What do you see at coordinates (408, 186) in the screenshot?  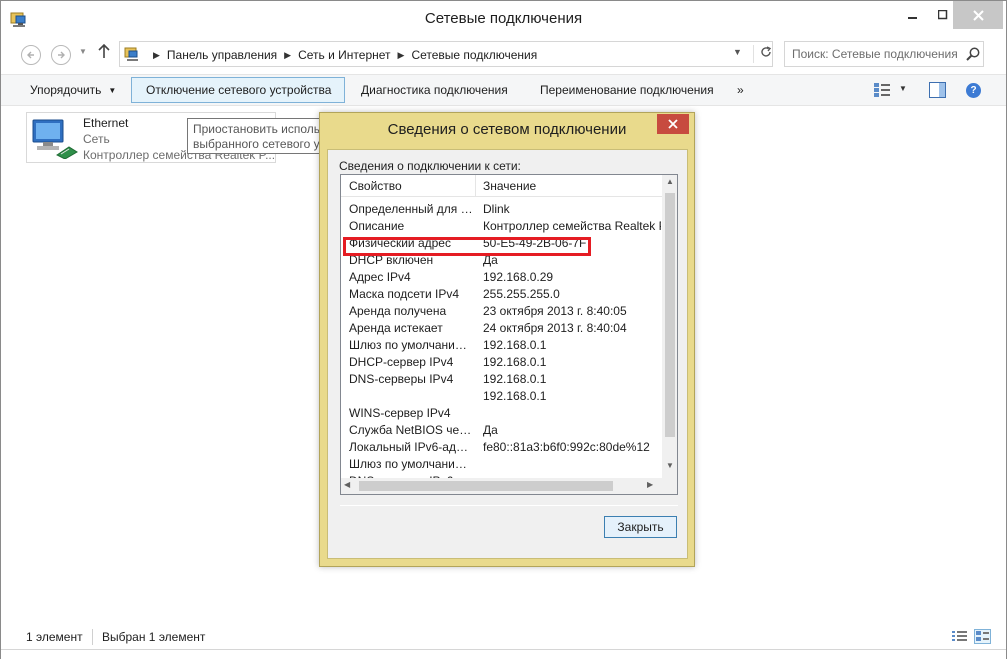 I see `column-header-property: Свойство` at bounding box center [408, 186].